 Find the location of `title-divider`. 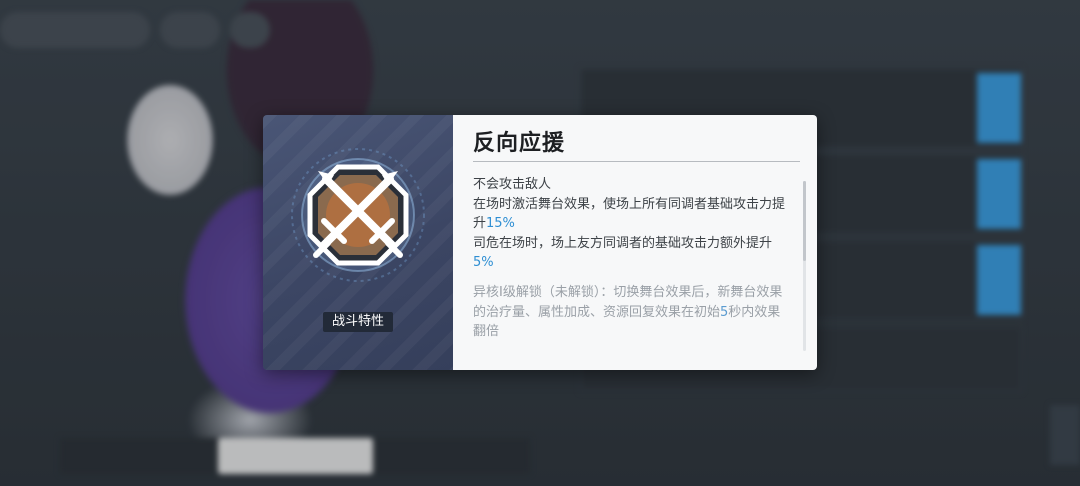

title-divider is located at coordinates (636, 161).